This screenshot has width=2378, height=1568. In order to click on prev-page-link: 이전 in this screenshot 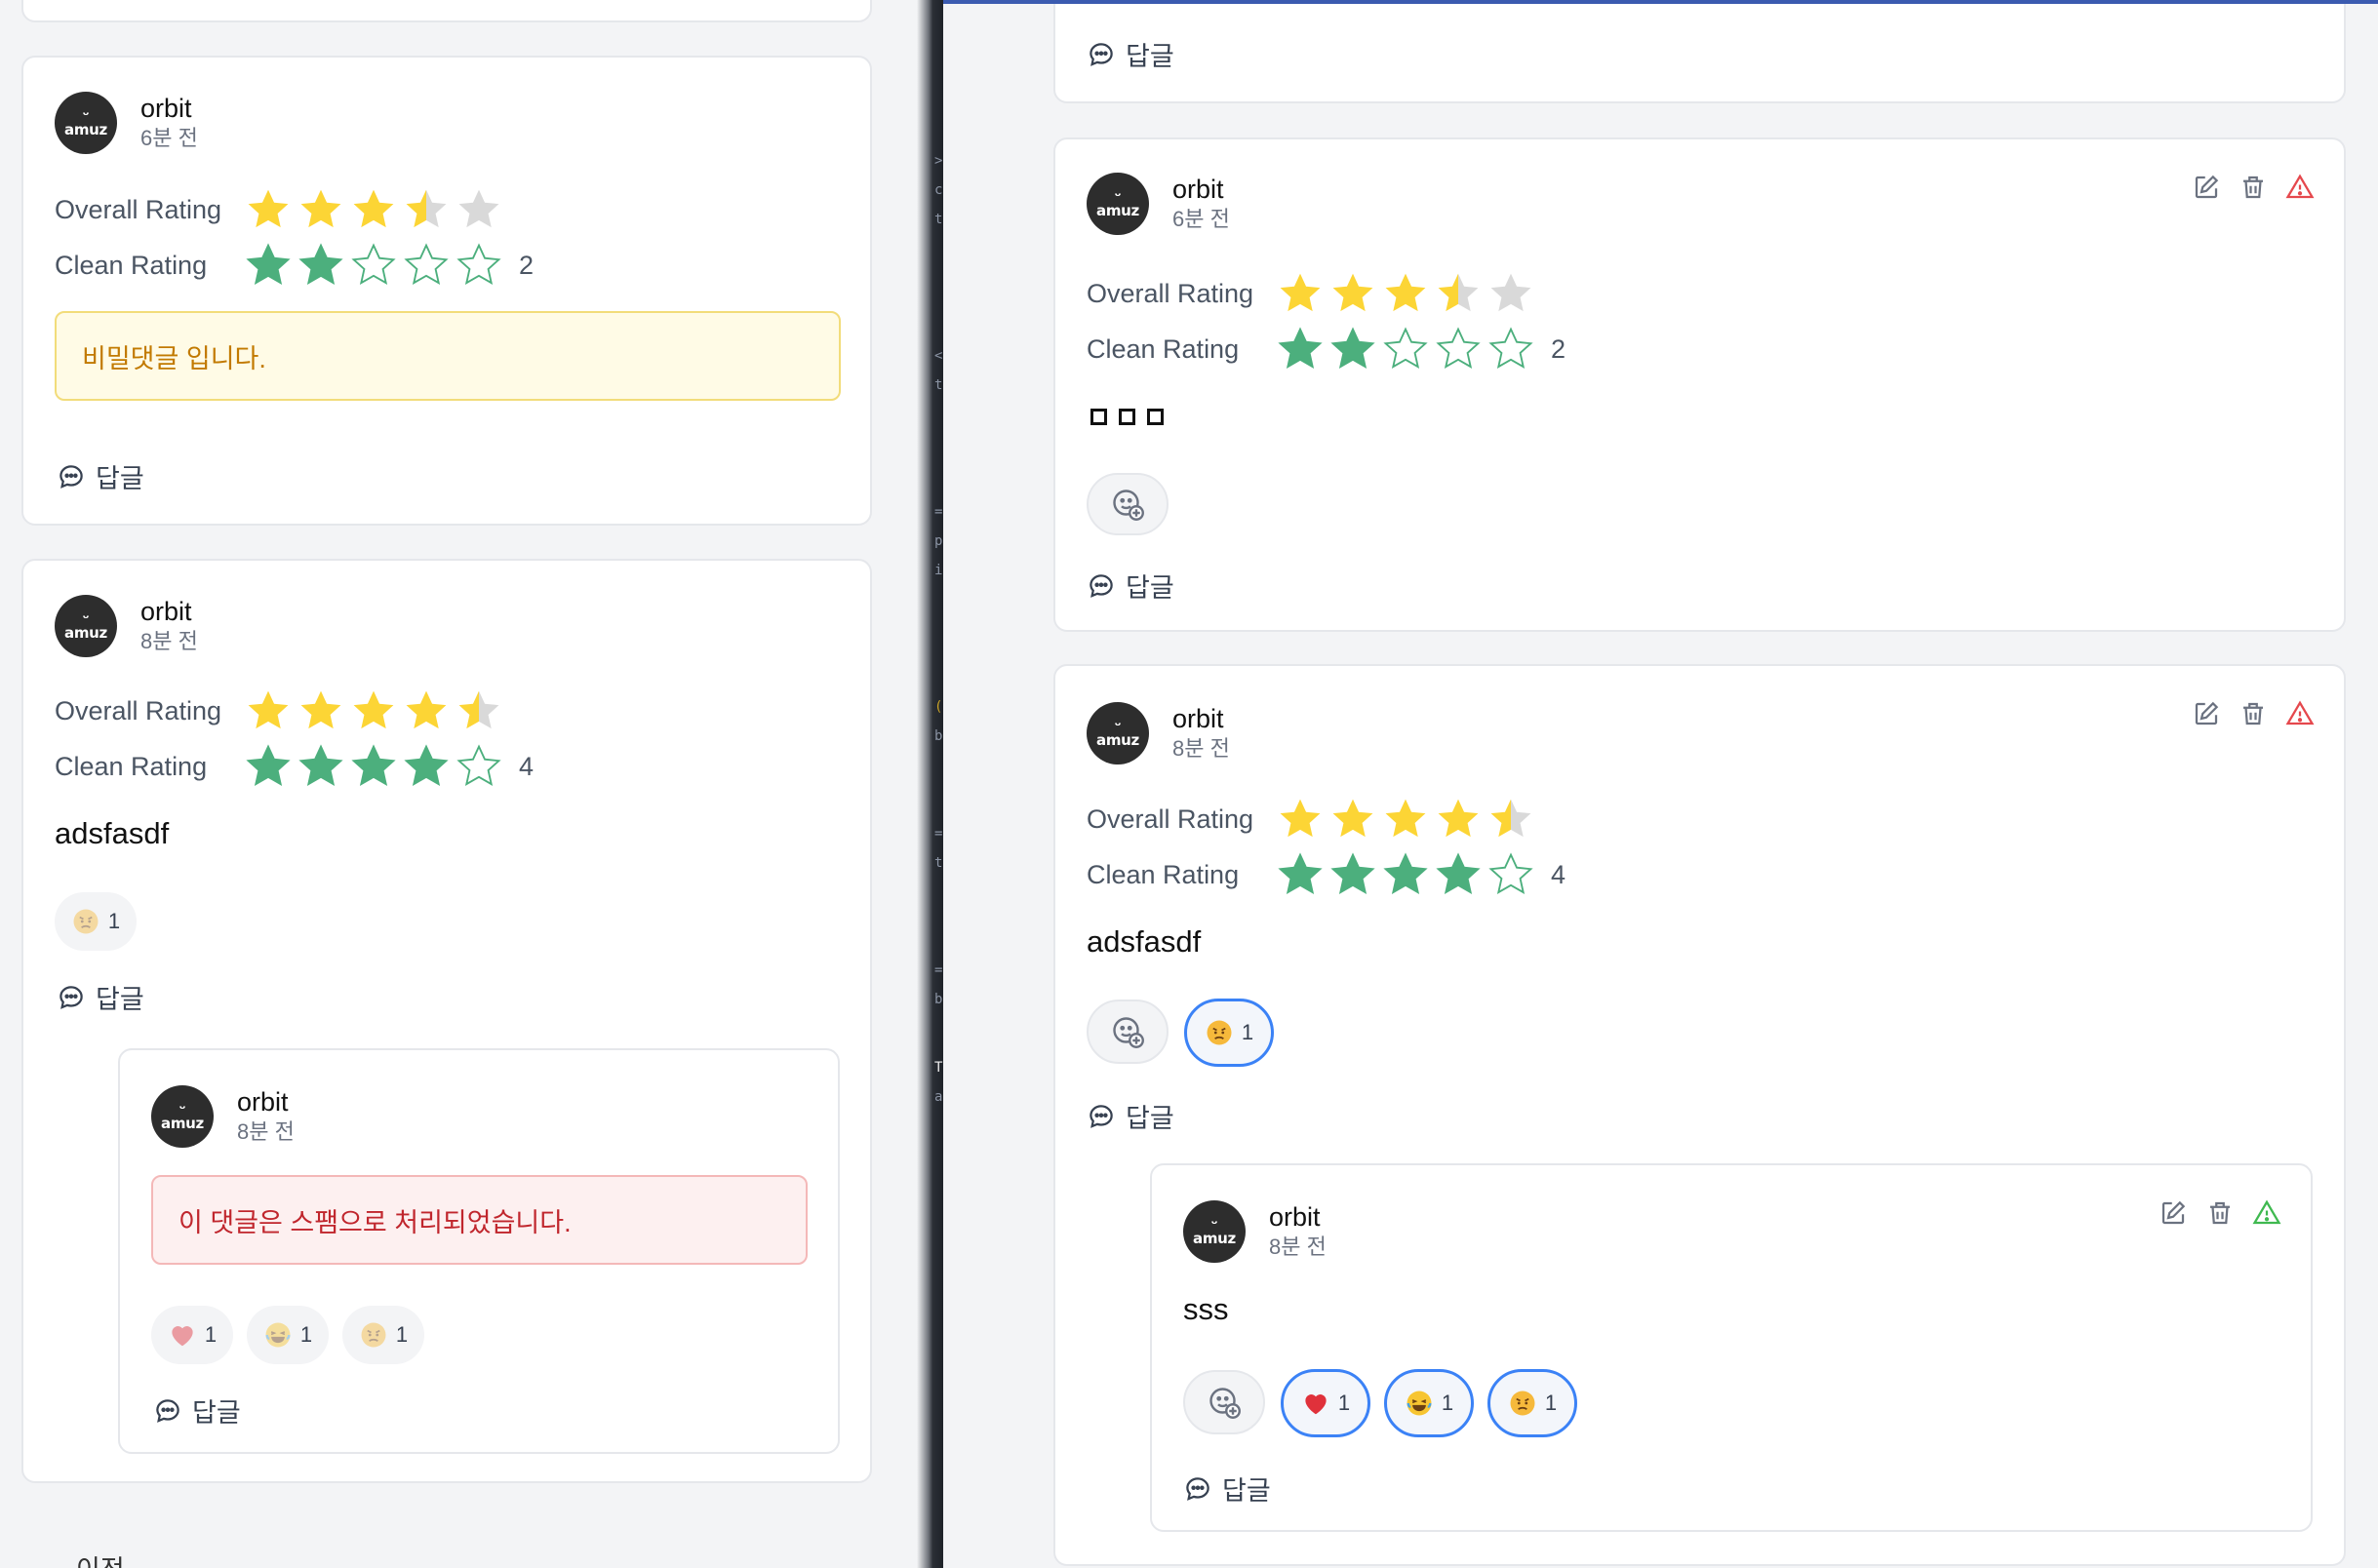, I will do `click(100, 1558)`.